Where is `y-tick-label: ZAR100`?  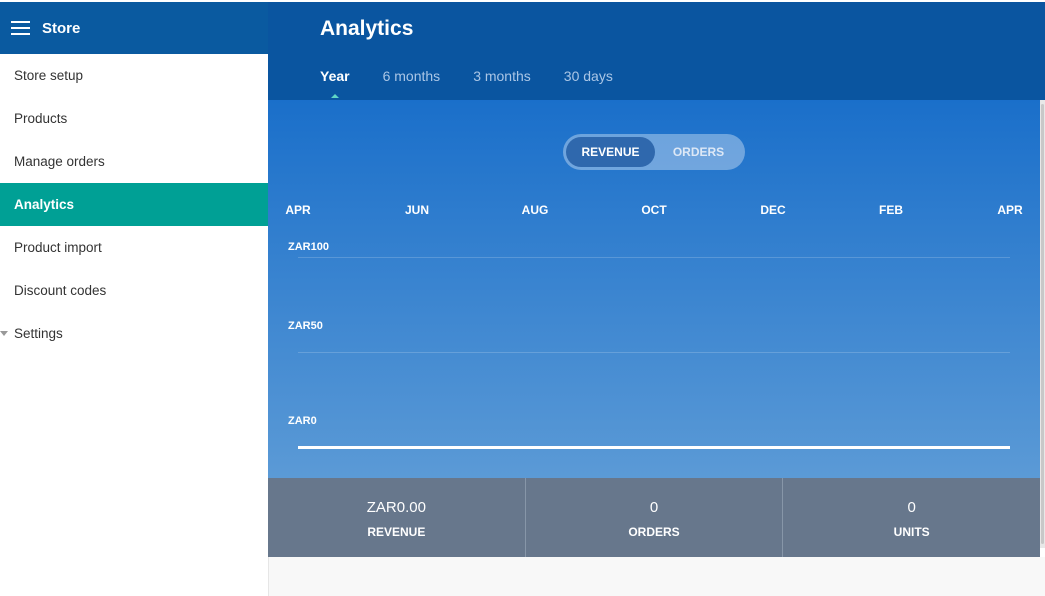 y-tick-label: ZAR100 is located at coordinates (308, 247).